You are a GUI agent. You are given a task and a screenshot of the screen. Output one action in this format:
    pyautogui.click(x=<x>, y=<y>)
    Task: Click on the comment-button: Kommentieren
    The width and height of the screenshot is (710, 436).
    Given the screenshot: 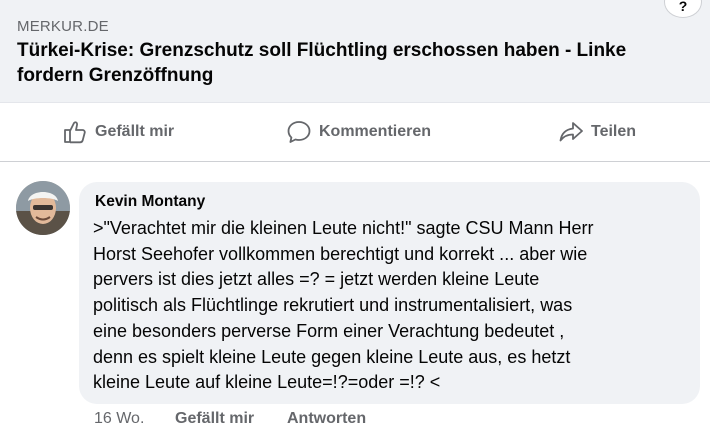 What is the action you would take?
    pyautogui.click(x=358, y=132)
    